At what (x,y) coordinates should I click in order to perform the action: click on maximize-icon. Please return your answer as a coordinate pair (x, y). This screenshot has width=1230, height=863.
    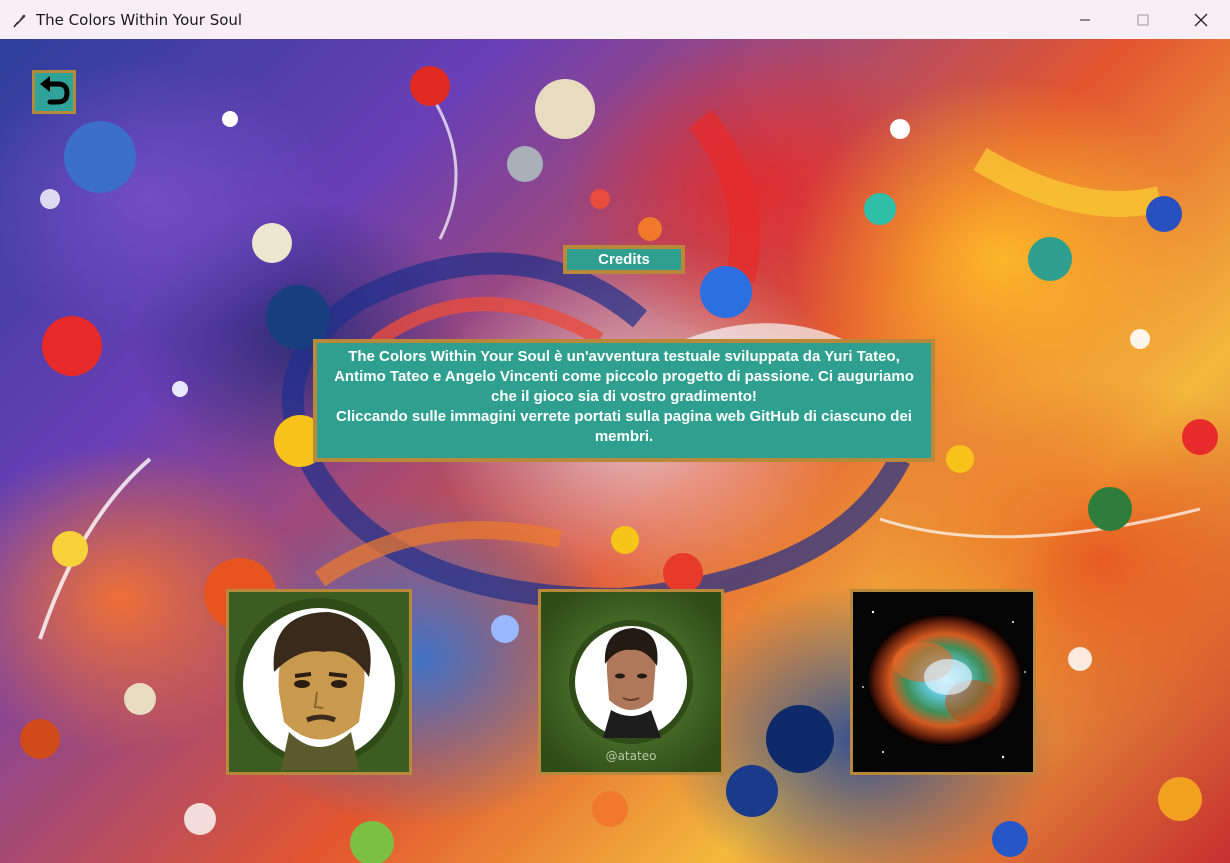
    Looking at the image, I should click on (1143, 19).